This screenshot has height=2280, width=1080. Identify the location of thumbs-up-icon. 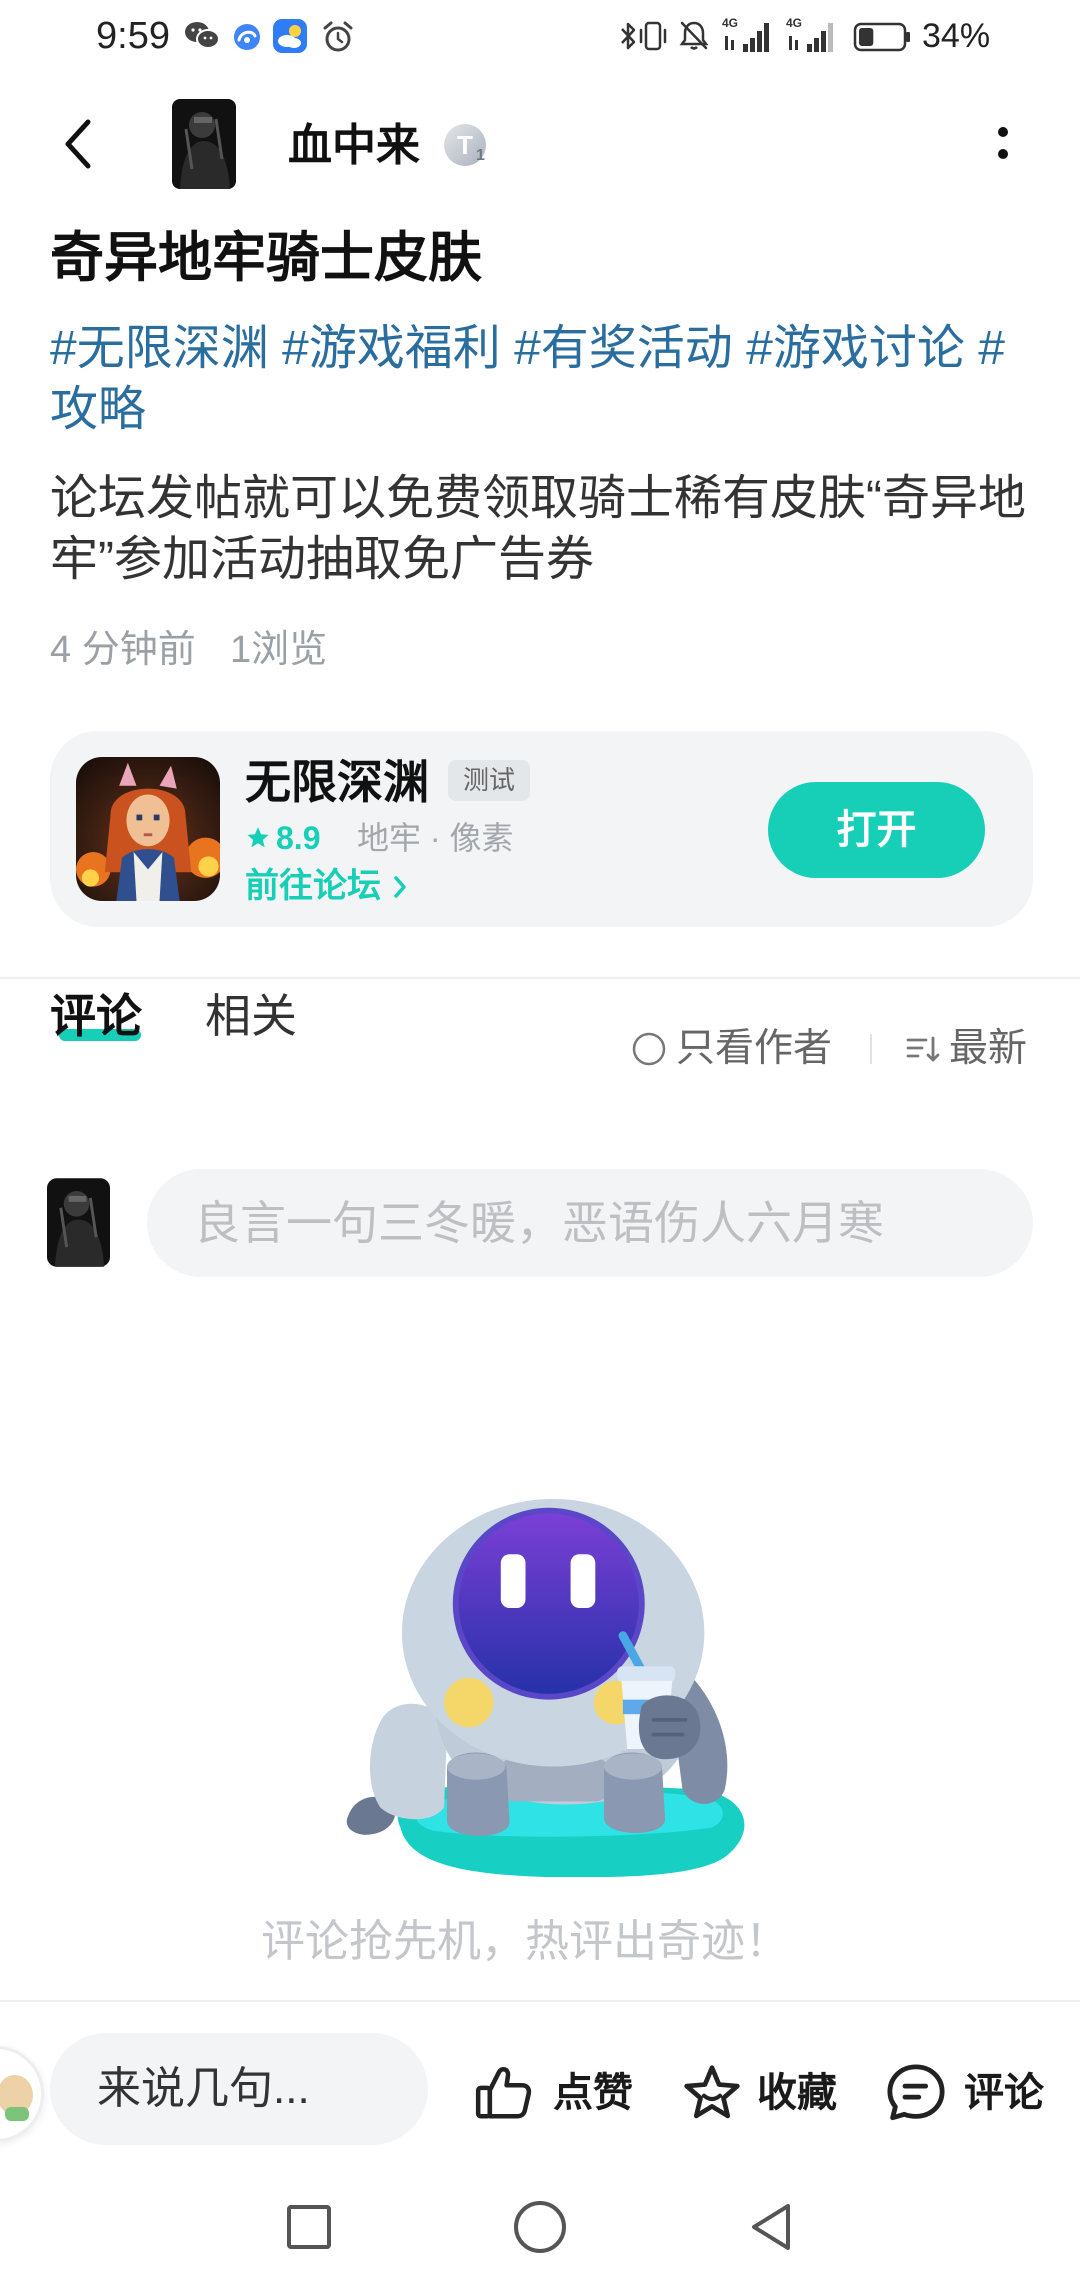
(503, 2092).